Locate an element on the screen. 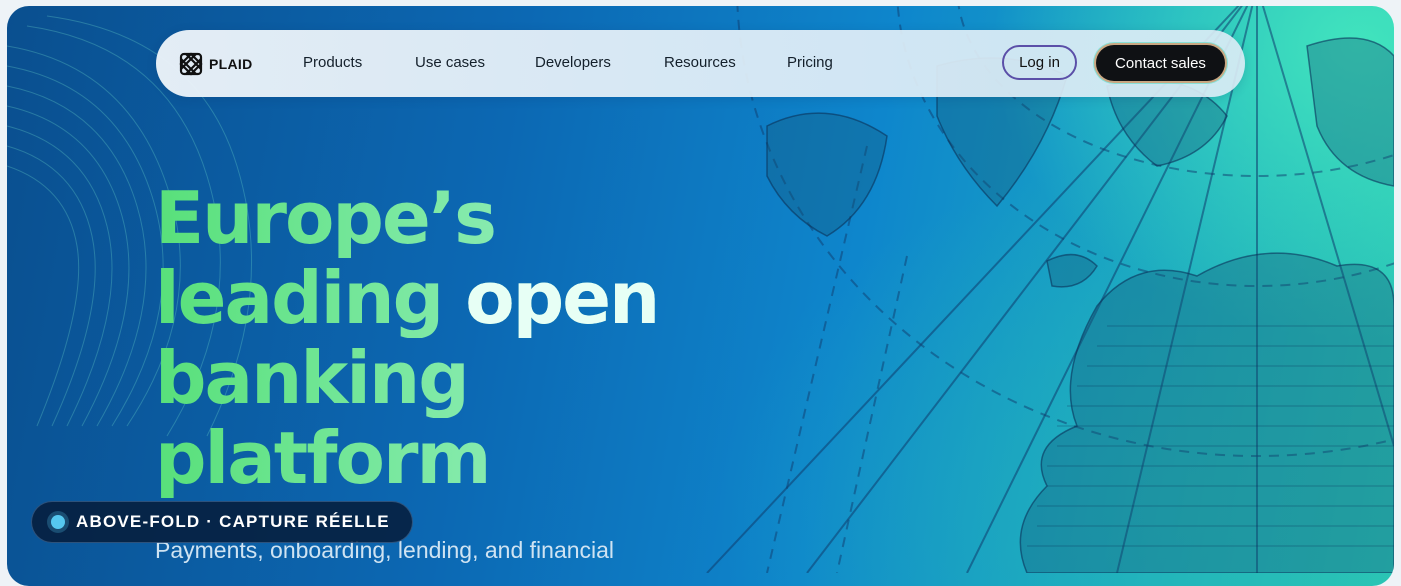 Image resolution: width=1401 pixels, height=586 pixels. status-dot-icon is located at coordinates (58, 522).